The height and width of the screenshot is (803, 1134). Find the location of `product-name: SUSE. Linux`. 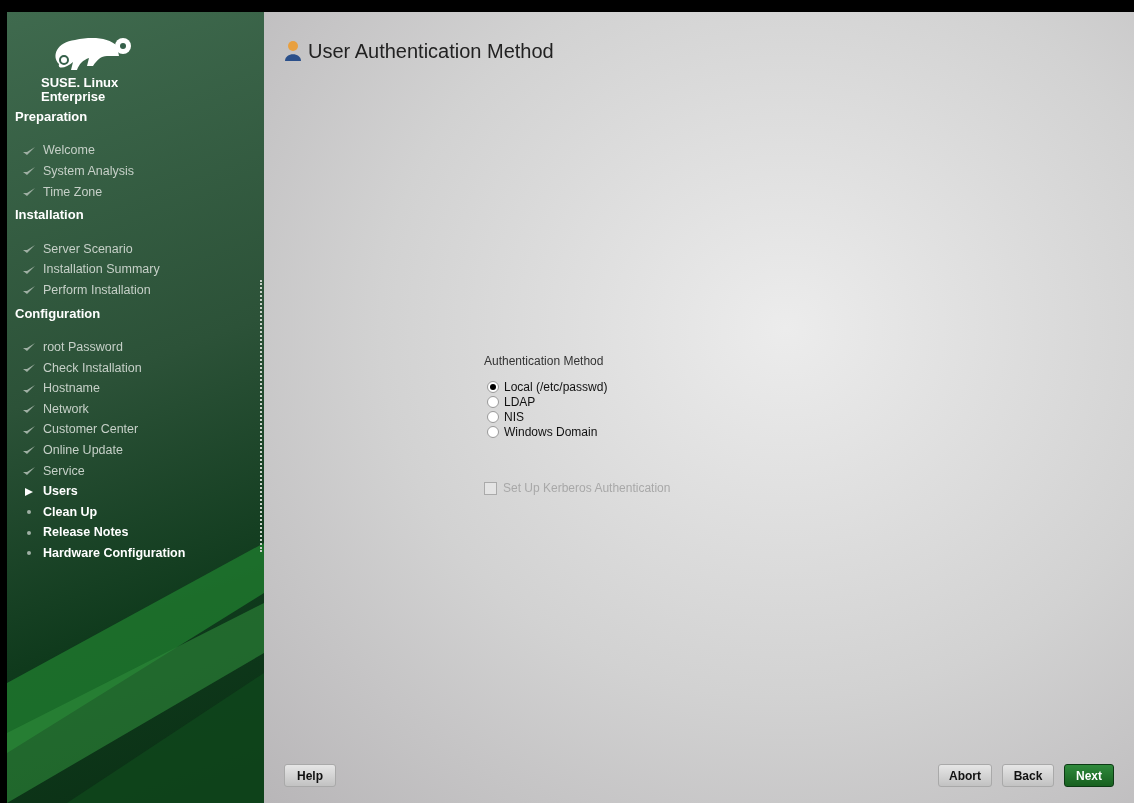

product-name: SUSE. Linux is located at coordinates (80, 83).